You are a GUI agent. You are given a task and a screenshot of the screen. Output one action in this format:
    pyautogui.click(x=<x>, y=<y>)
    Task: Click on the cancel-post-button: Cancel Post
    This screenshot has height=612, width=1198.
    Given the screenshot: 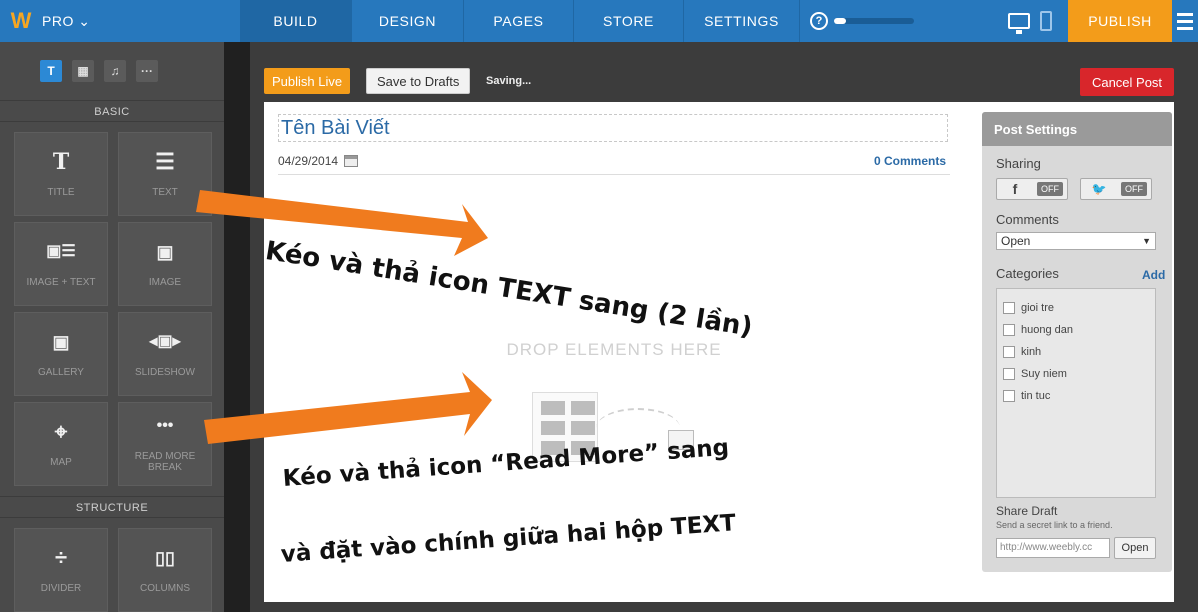 What is the action you would take?
    pyautogui.click(x=1127, y=82)
    